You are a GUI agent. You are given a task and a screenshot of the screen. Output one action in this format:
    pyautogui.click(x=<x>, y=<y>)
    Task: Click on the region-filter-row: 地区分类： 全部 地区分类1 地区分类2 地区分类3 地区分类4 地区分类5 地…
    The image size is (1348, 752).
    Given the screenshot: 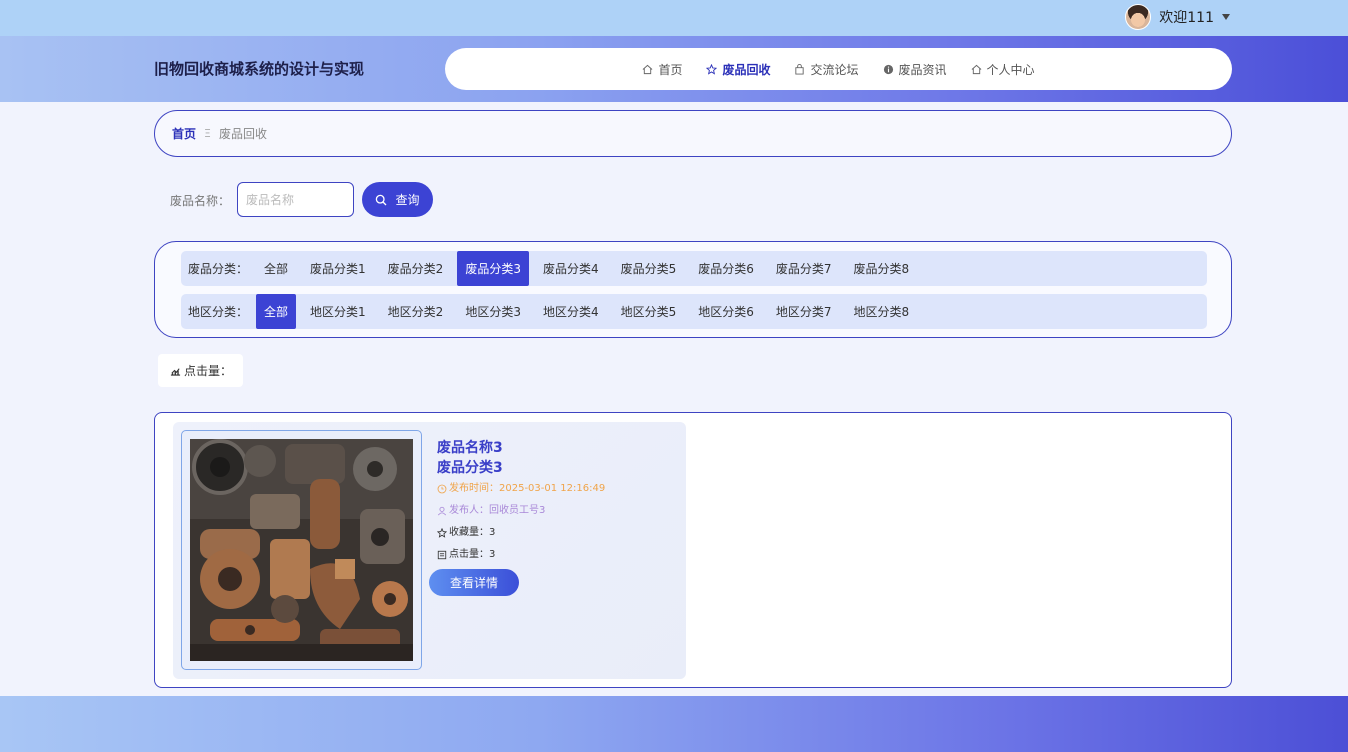 What is the action you would take?
    pyautogui.click(x=694, y=311)
    